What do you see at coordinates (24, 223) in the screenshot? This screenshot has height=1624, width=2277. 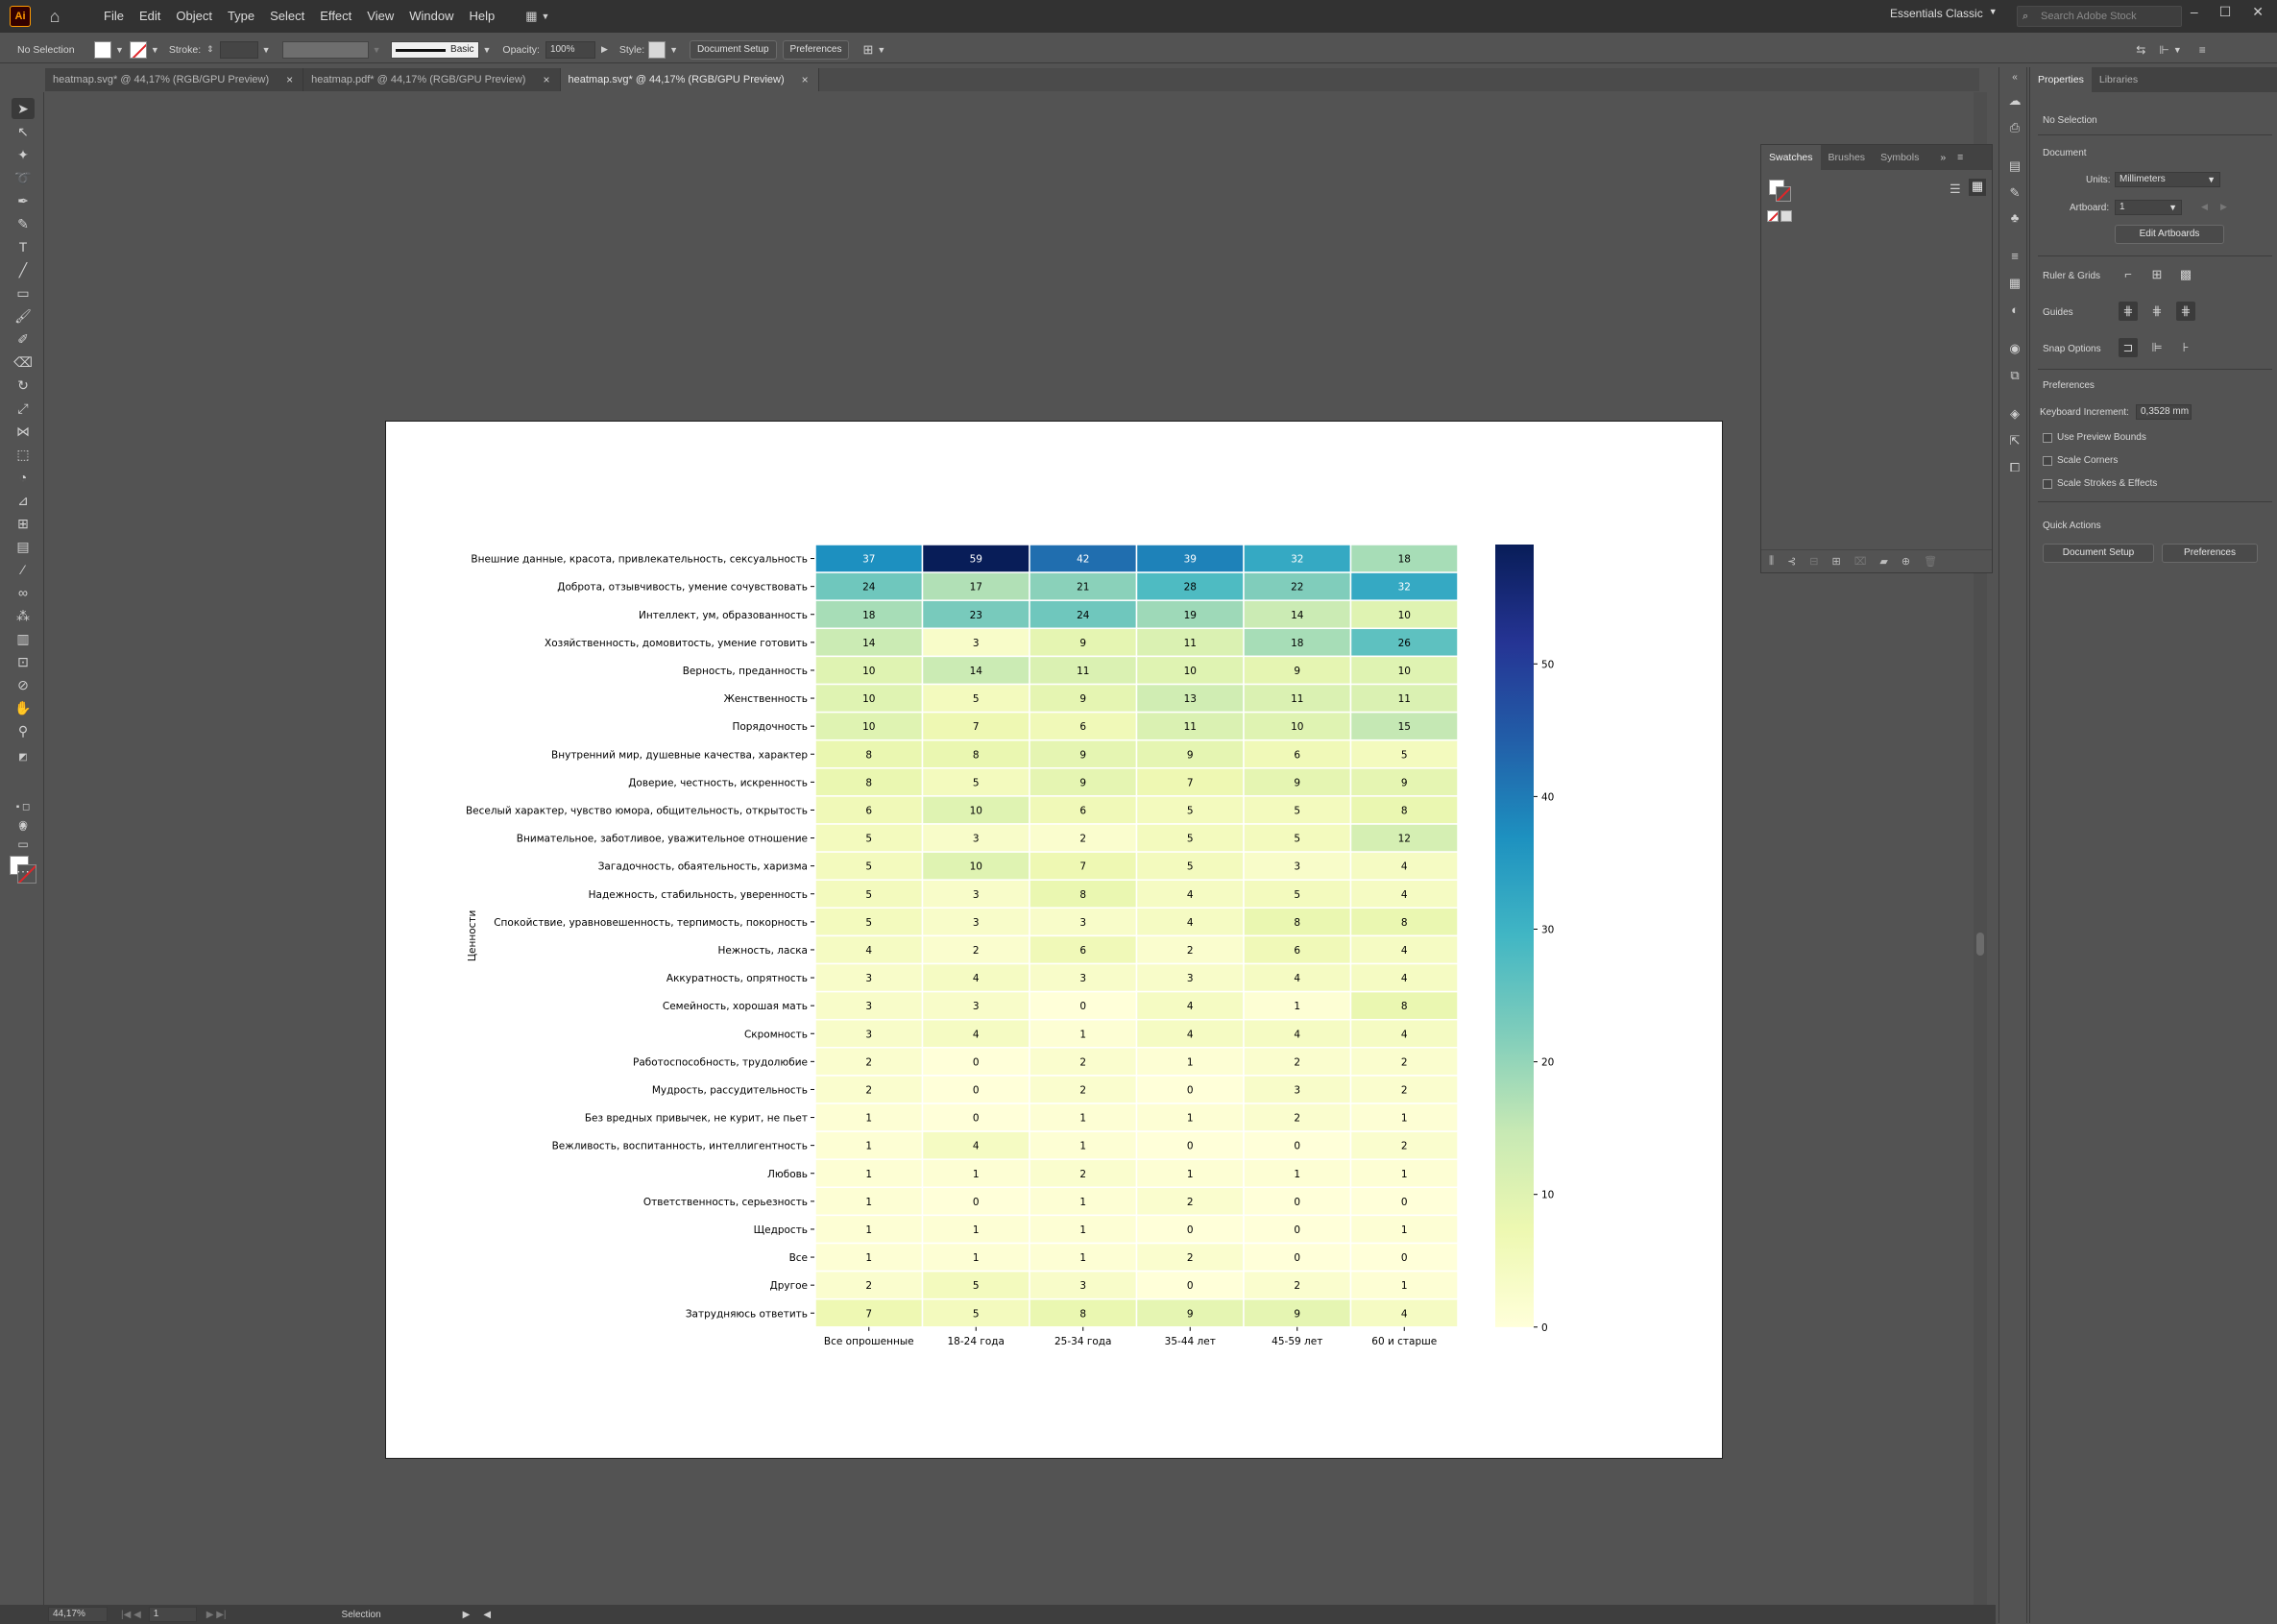 I see `curvature-tool-icon: ✎` at bounding box center [24, 223].